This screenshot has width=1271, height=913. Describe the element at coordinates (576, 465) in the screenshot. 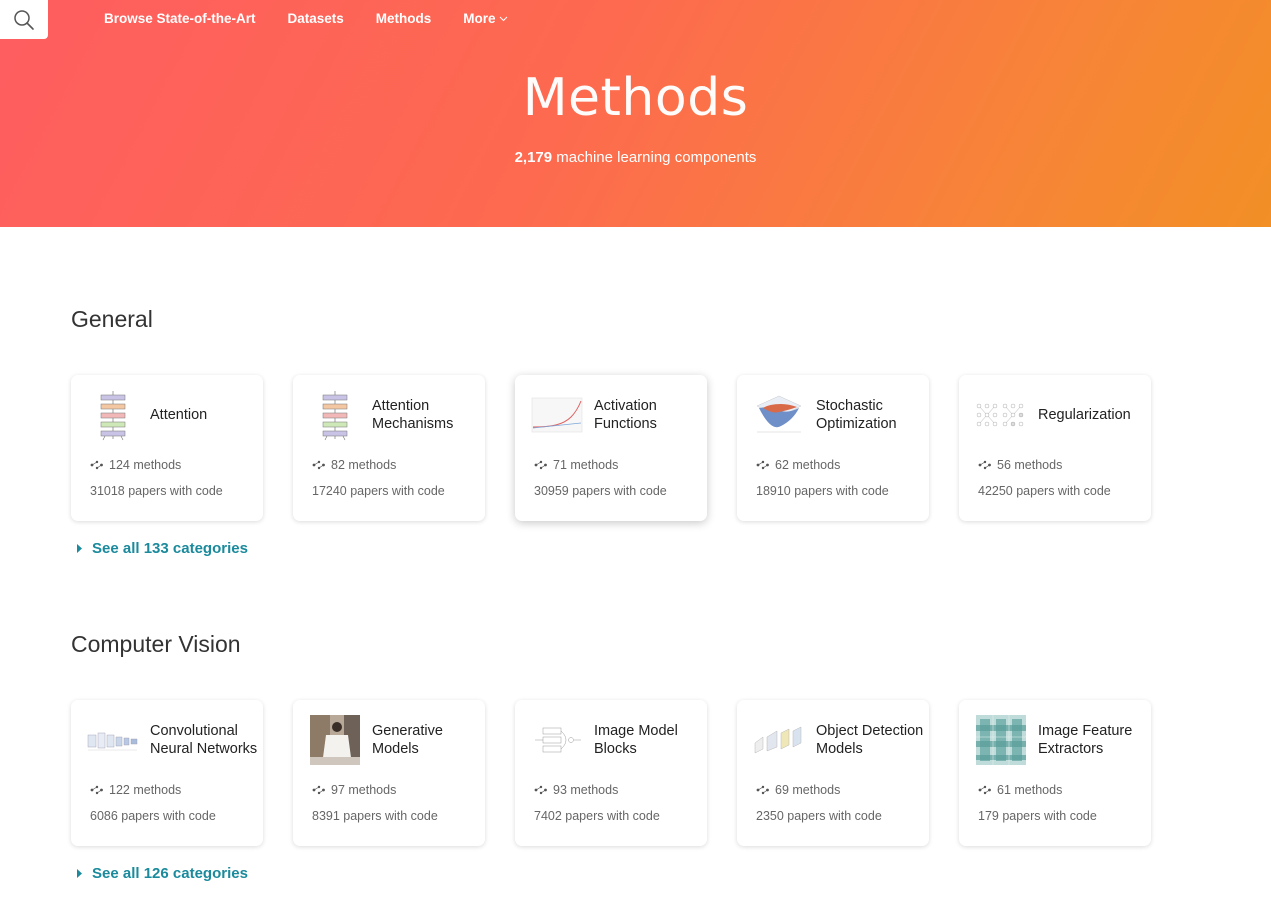

I see `card-methods-count: 71 methods` at that location.